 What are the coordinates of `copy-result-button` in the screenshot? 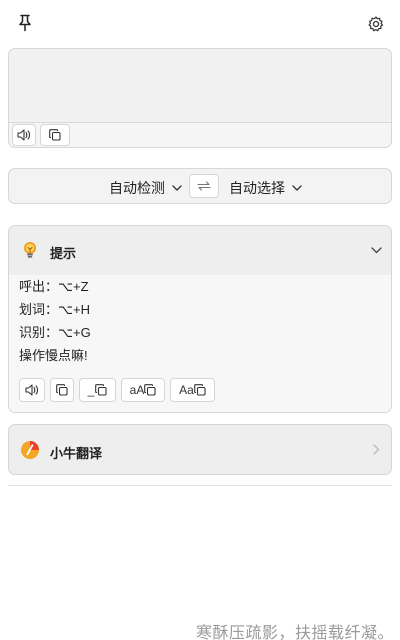 It's located at (62, 390).